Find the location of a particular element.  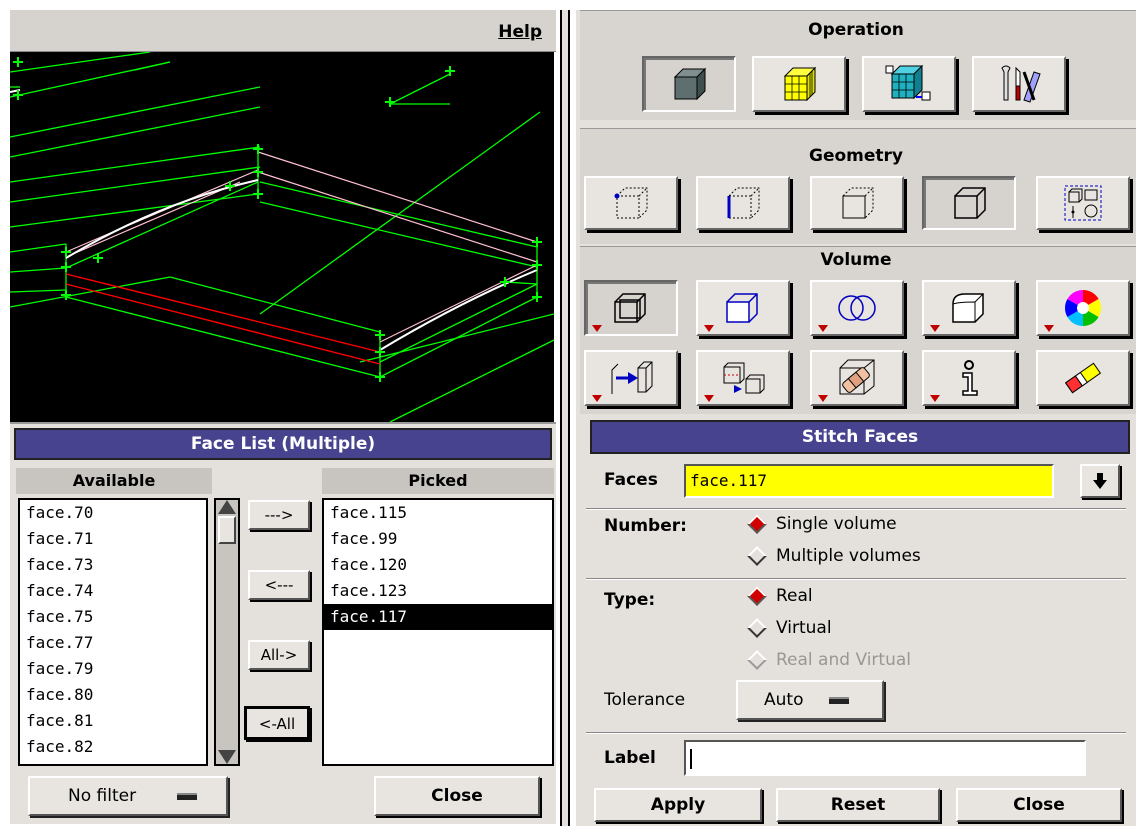

label-input is located at coordinates (885, 758).